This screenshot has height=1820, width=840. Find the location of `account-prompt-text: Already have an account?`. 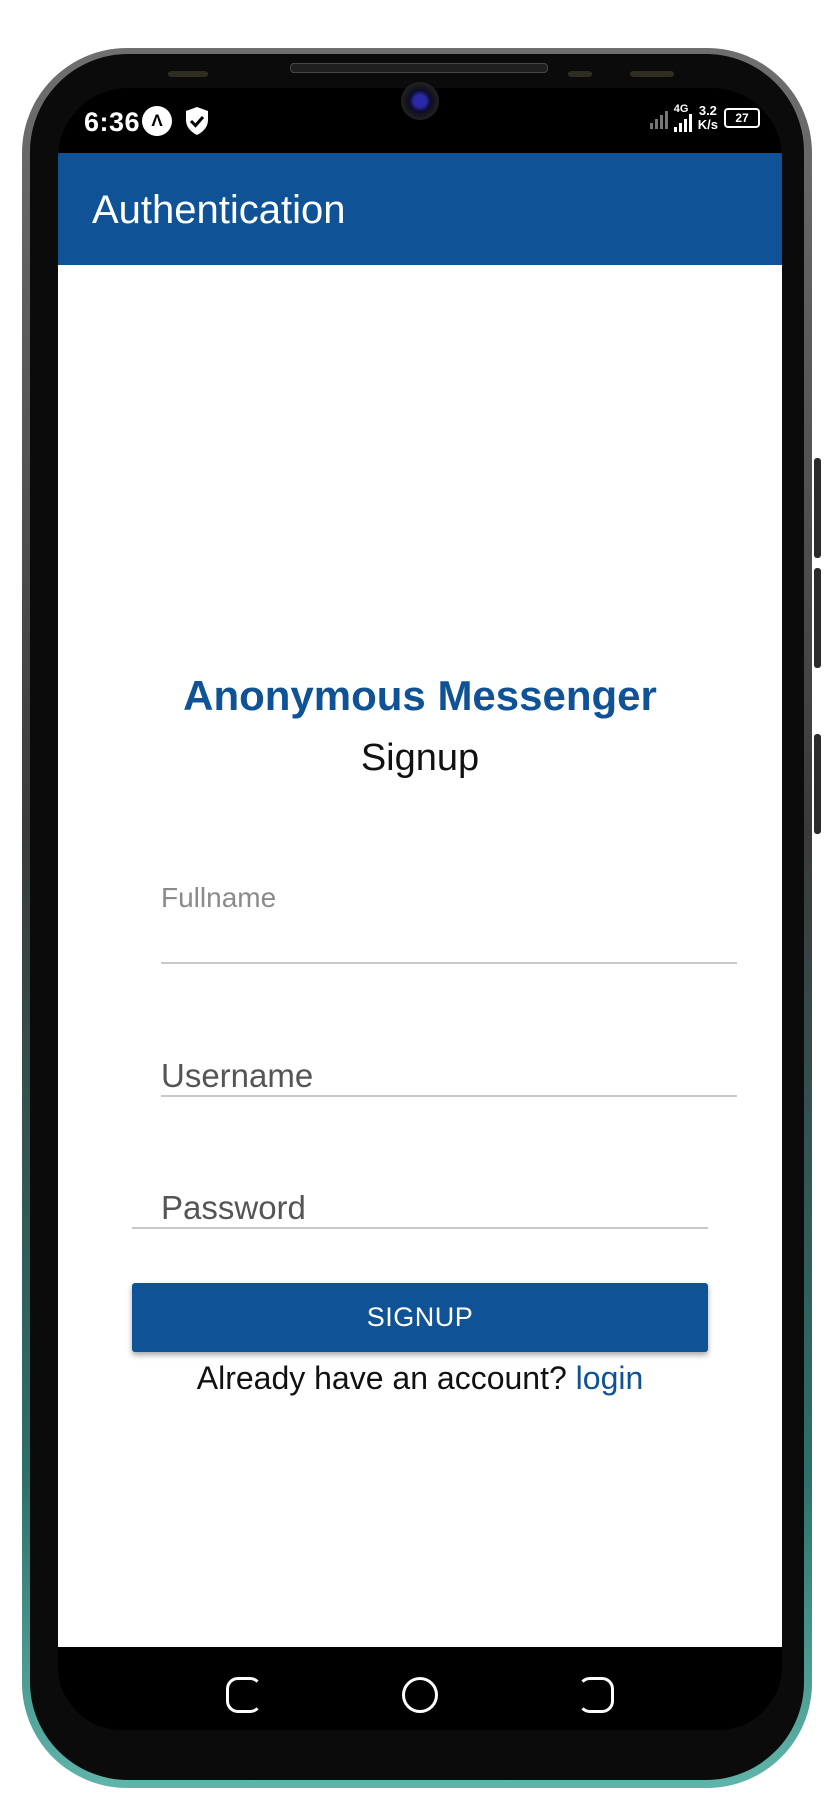

account-prompt-text: Already have an account? is located at coordinates (381, 1378).